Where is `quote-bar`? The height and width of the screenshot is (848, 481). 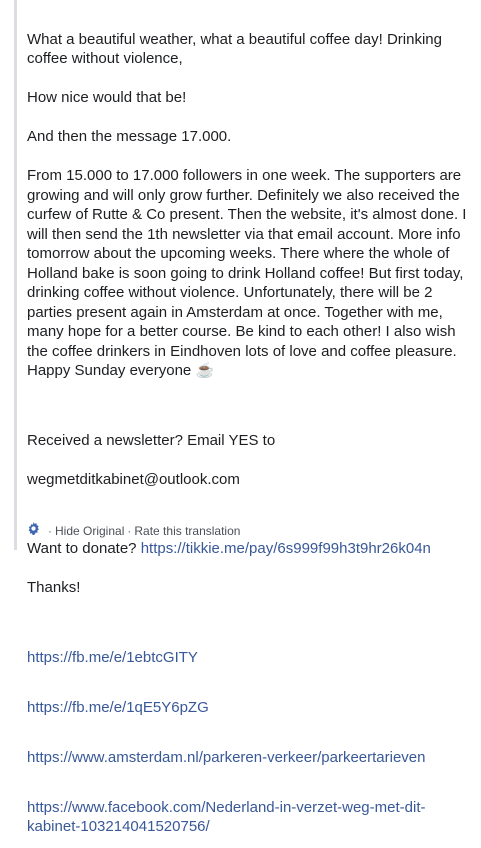 quote-bar is located at coordinates (15, 275).